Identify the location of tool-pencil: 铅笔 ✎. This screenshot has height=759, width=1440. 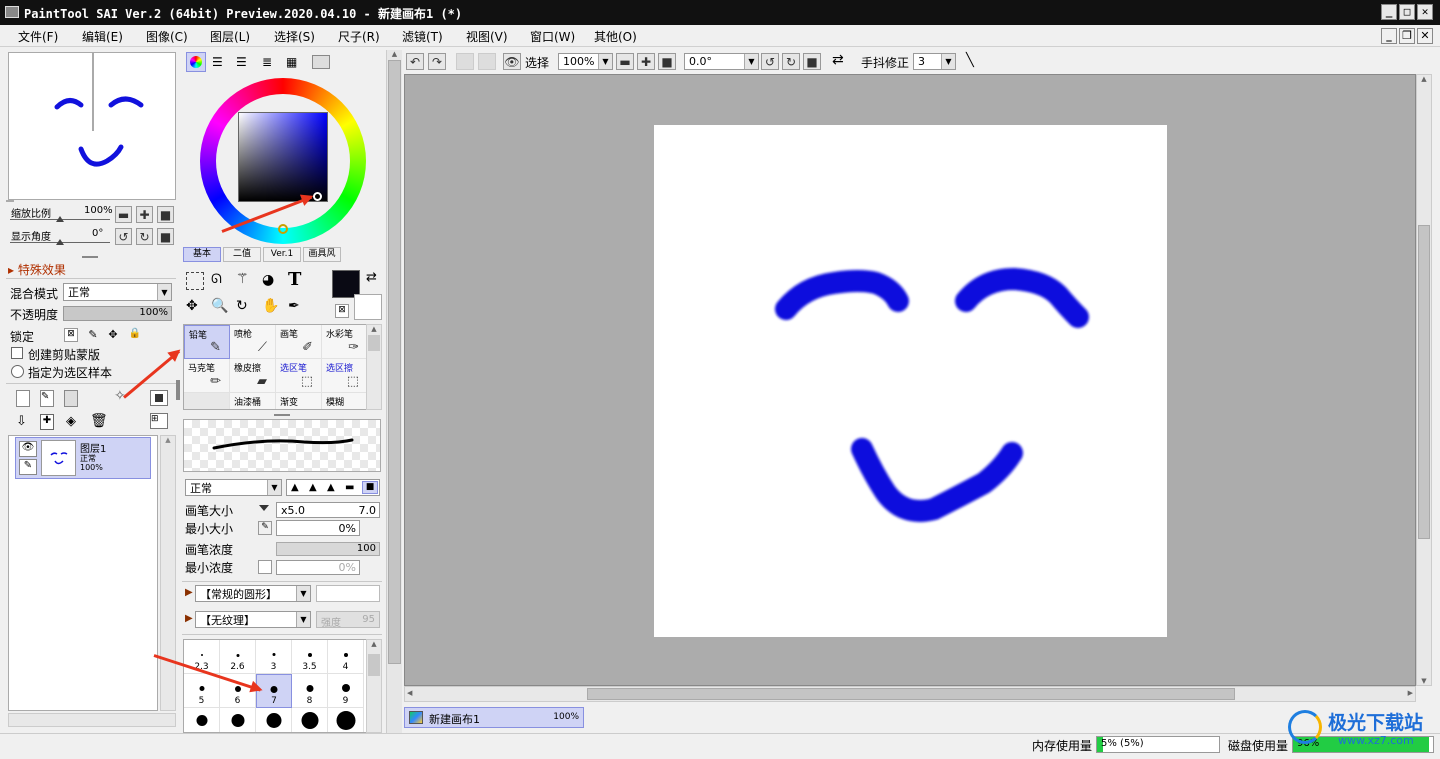
(207, 342).